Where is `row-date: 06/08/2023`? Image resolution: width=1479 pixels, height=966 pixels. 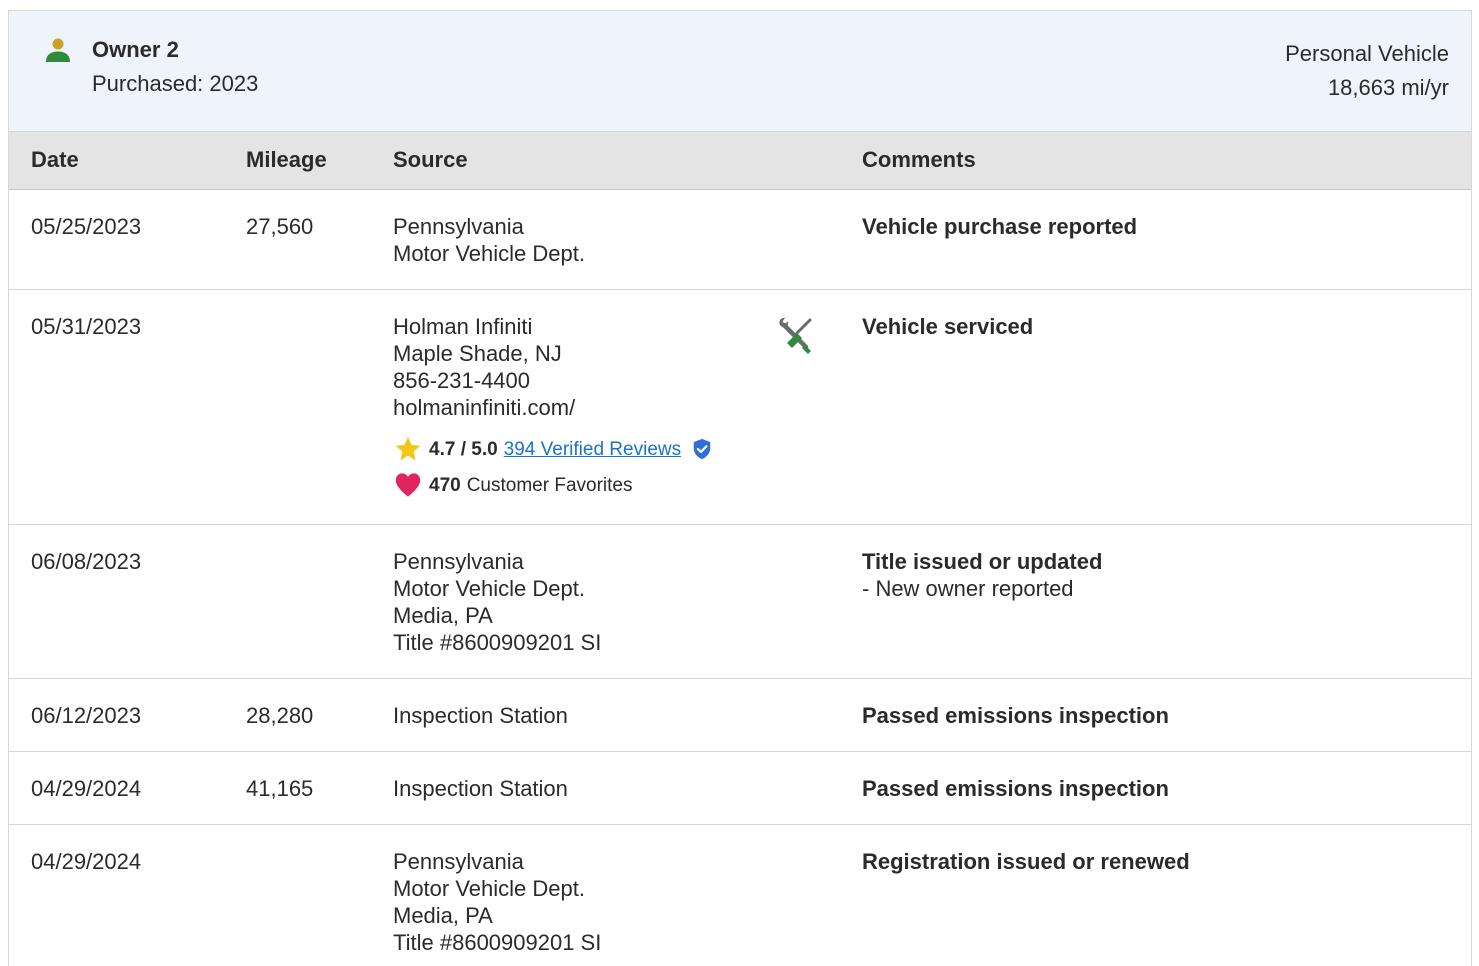
row-date: 06/08/2023 is located at coordinates (86, 561).